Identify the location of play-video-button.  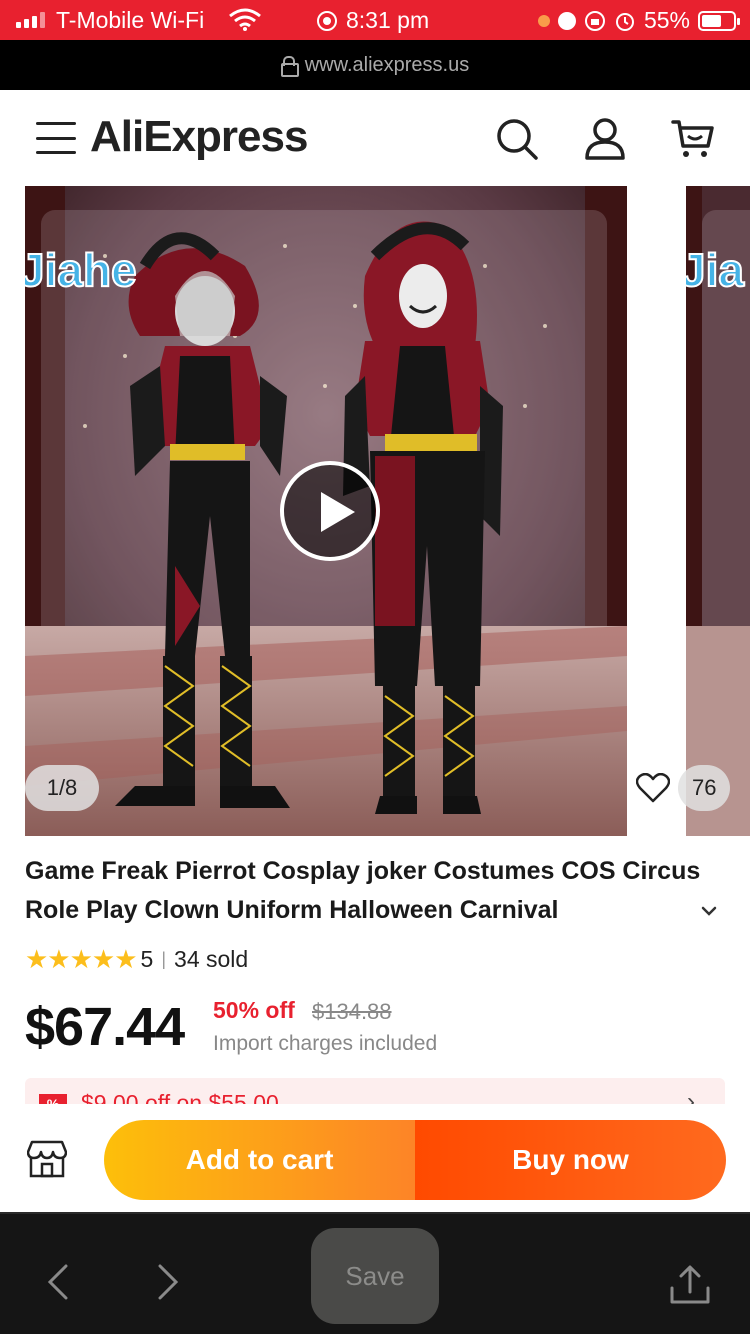
(330, 511).